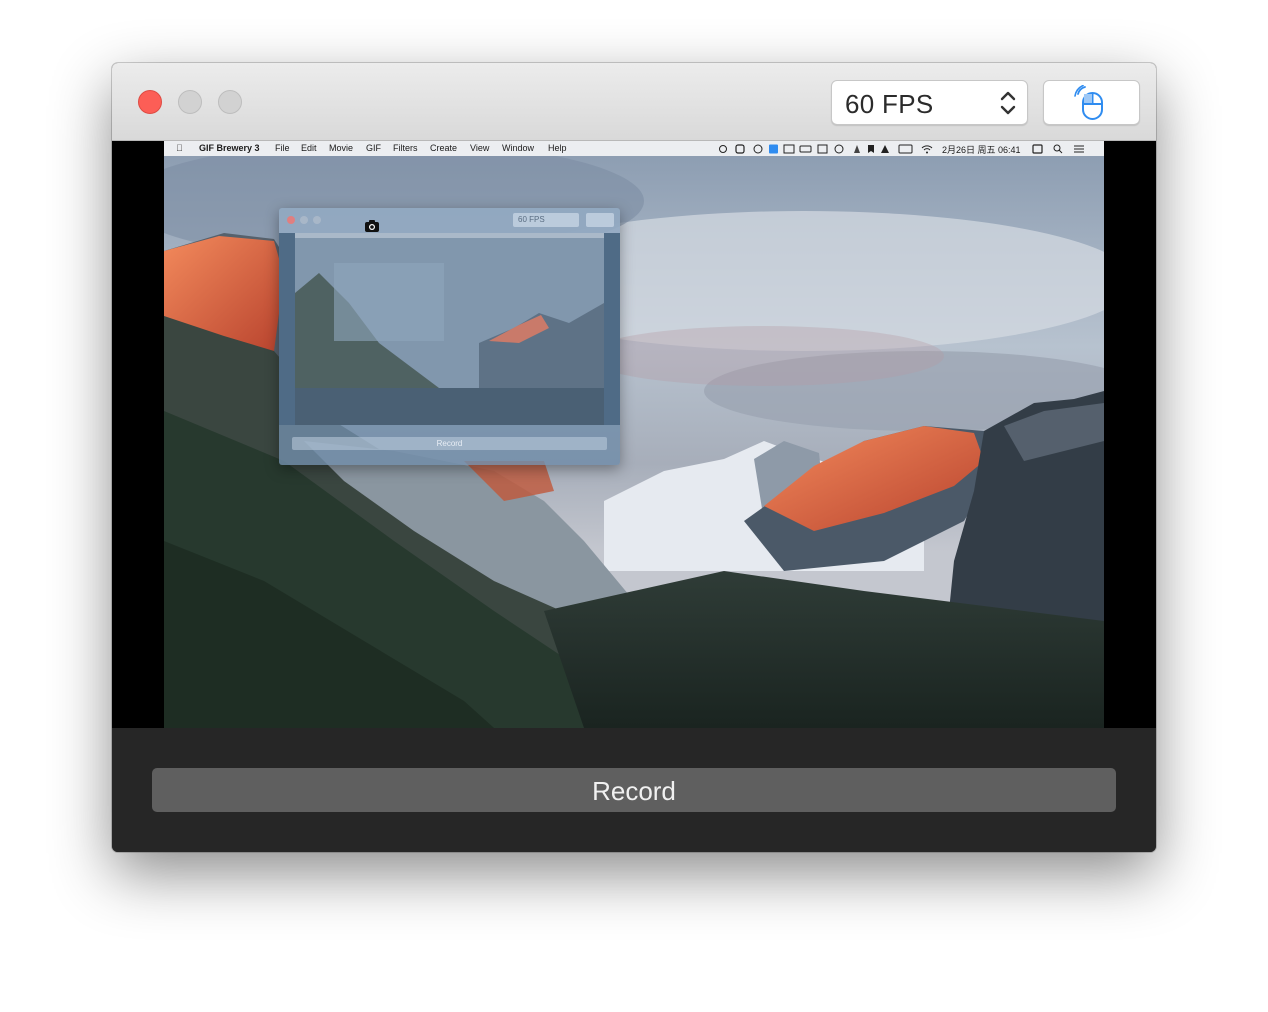 The image size is (1268, 1012). I want to click on fps-select: 60 FPS, so click(929, 102).